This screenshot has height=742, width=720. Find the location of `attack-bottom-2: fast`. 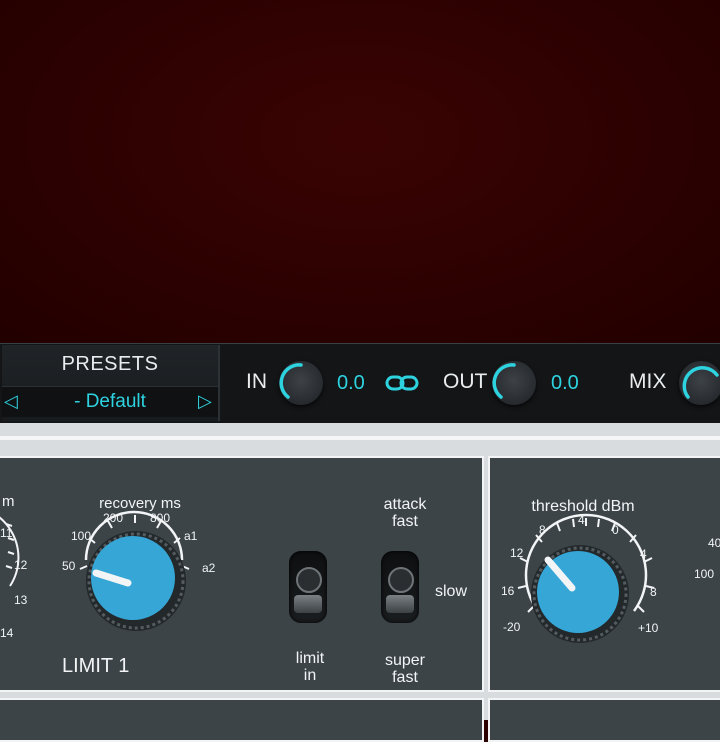

attack-bottom-2: fast is located at coordinates (405, 677).